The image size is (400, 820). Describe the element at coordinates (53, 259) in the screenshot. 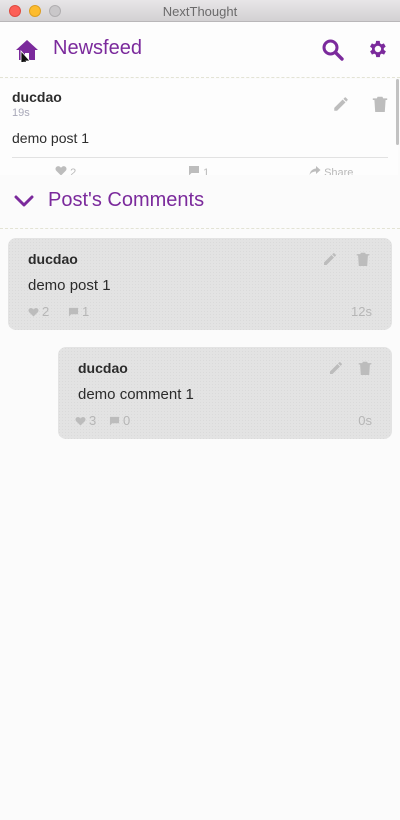

I see `bubble-author: ducdao` at that location.